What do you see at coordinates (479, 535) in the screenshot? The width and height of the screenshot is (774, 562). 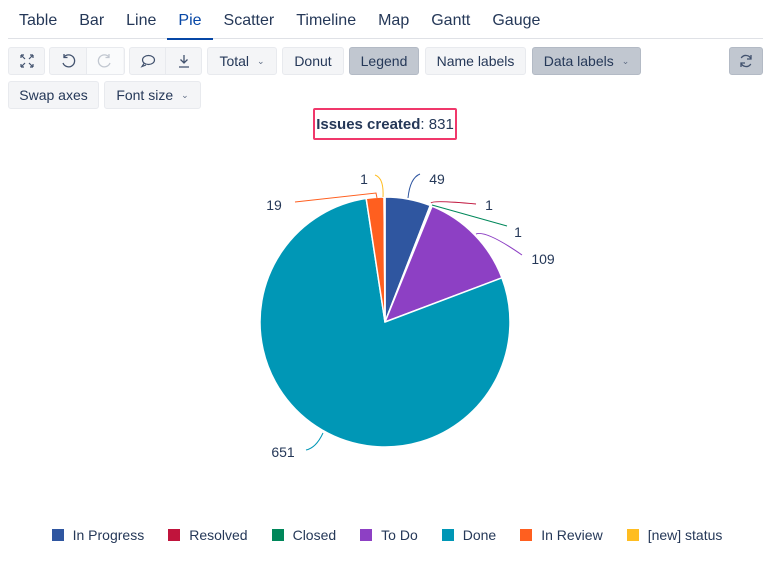 I see `legend-label: Done` at bounding box center [479, 535].